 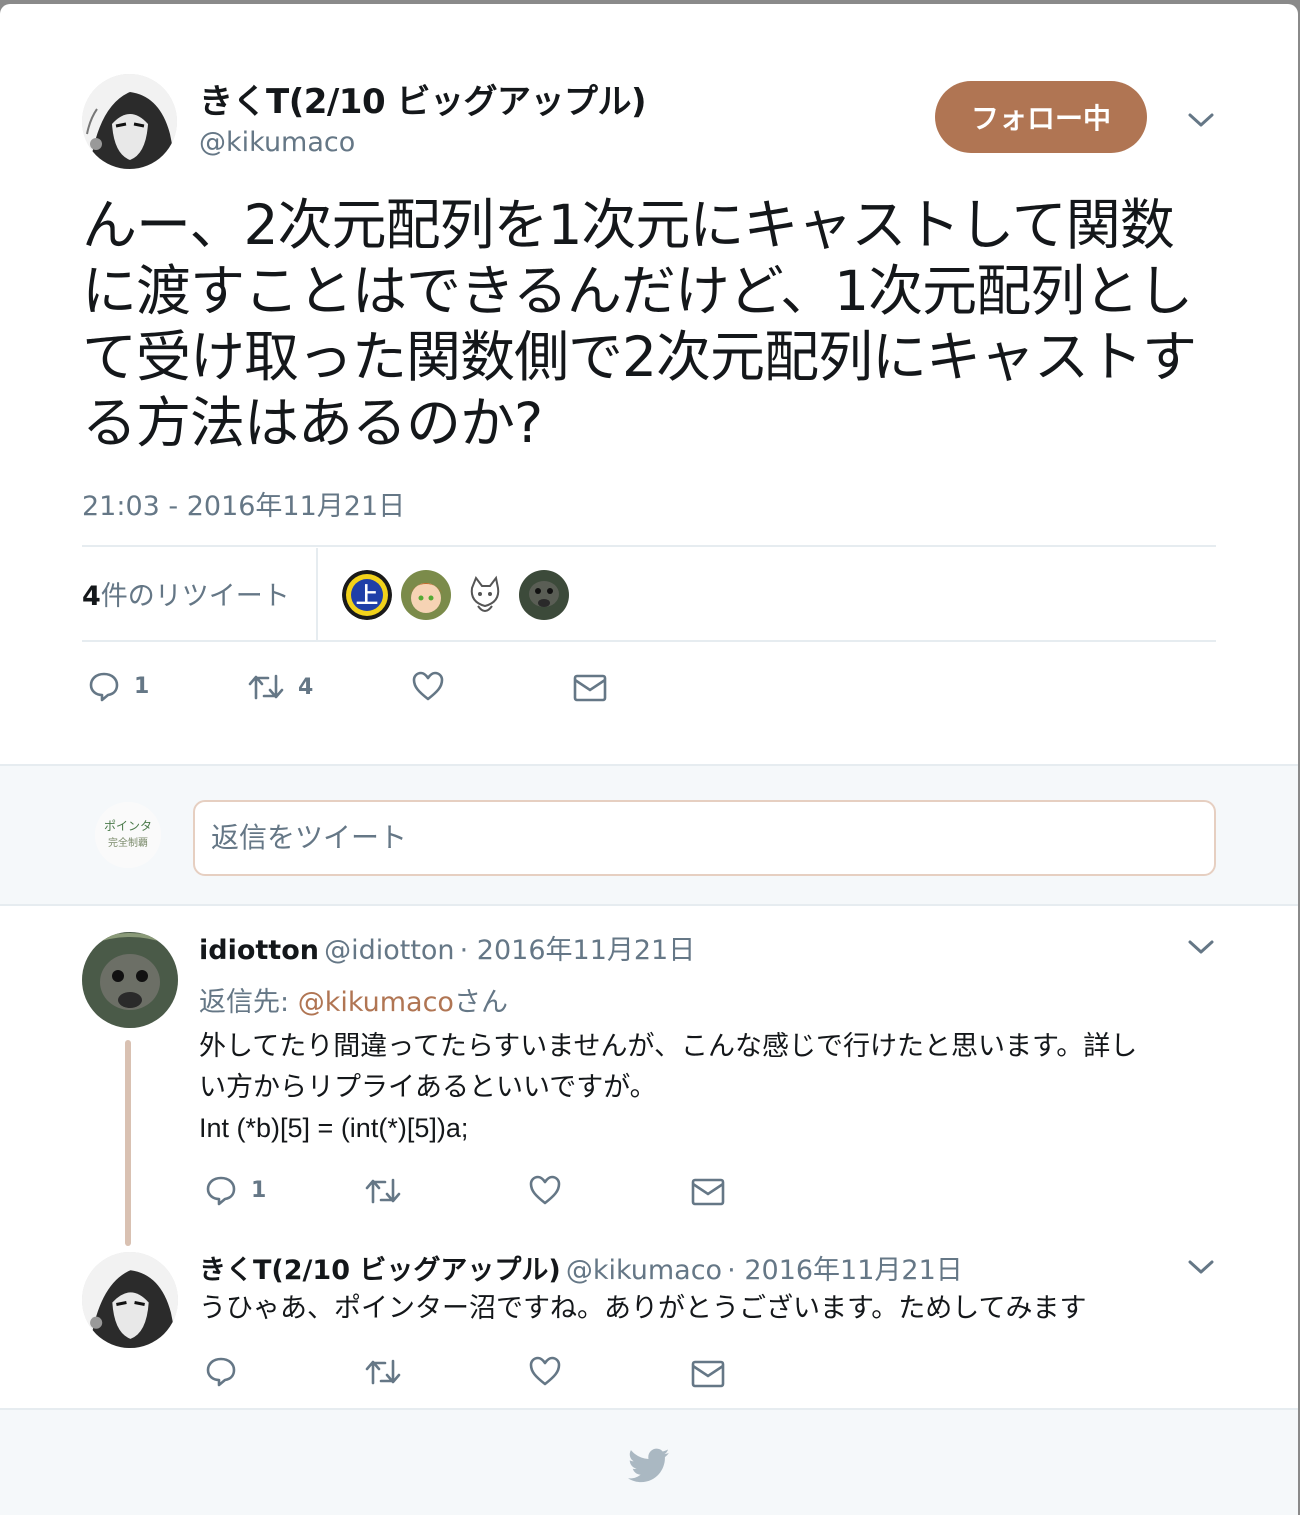 I want to click on svg-text: ポインタ, so click(x=128, y=826).